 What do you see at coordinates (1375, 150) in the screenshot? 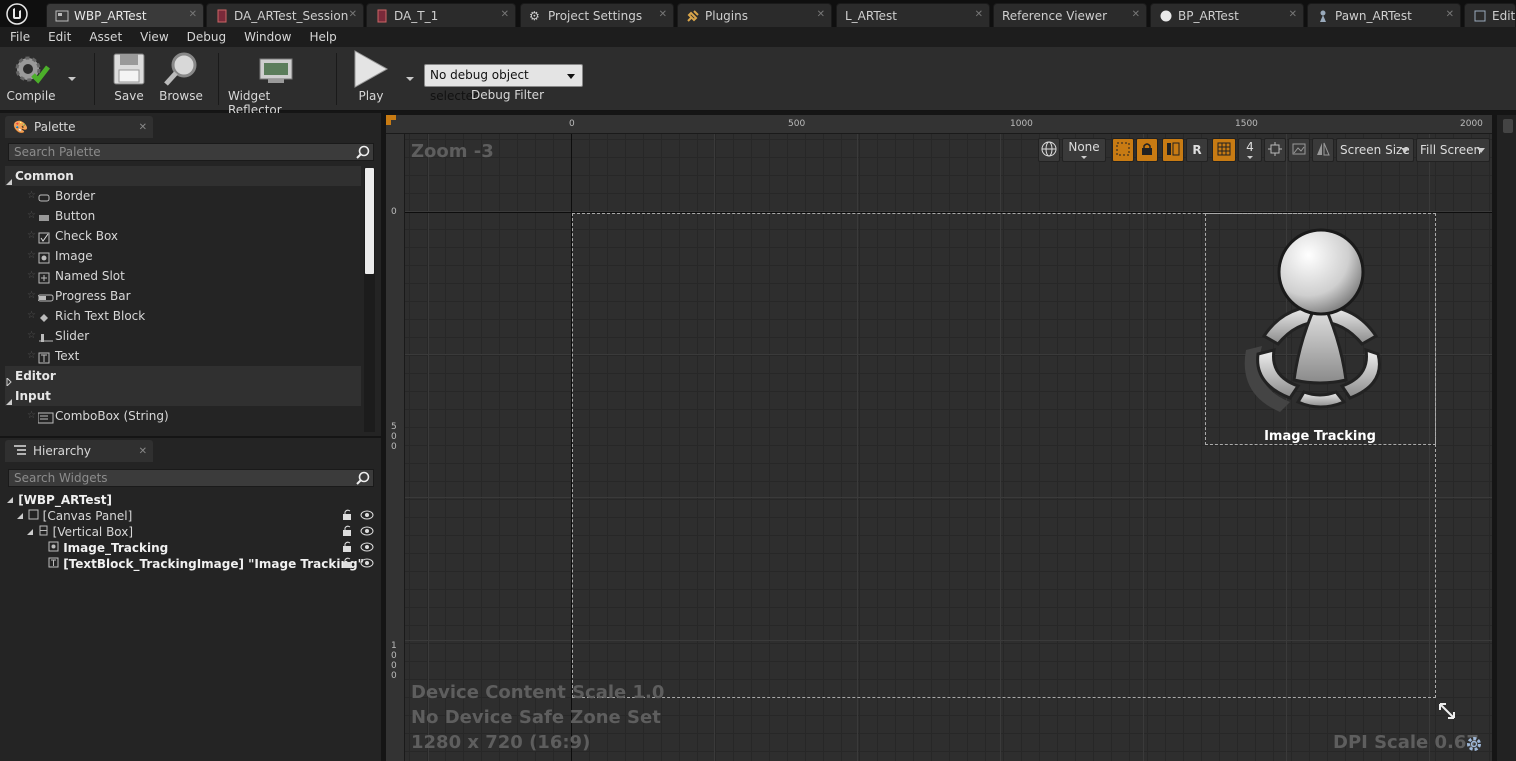
I see `screen-size-select: Screen Size` at bounding box center [1375, 150].